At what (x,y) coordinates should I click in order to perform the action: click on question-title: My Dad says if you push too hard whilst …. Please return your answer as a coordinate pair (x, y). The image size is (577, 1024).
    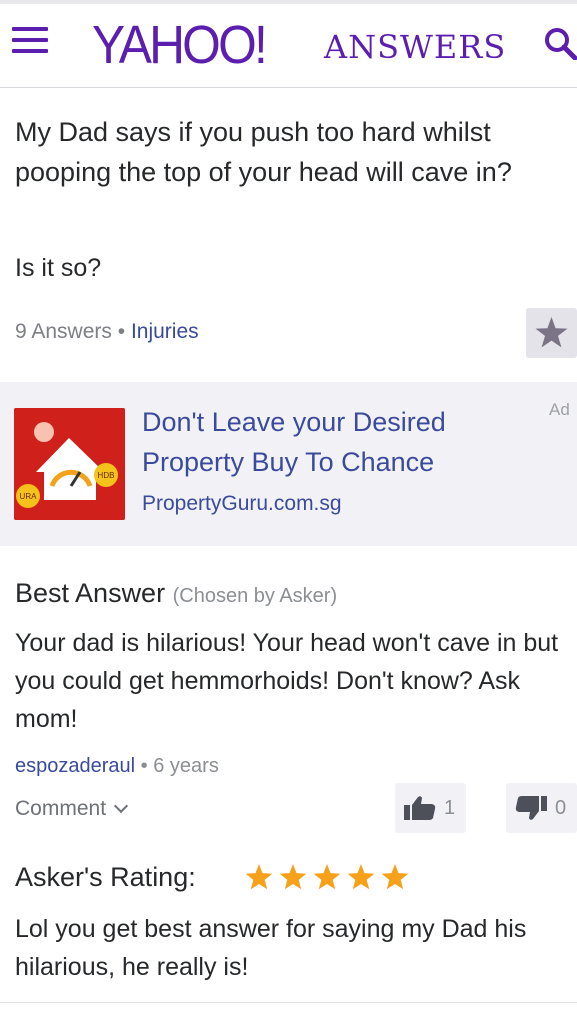
    Looking at the image, I should click on (263, 152).